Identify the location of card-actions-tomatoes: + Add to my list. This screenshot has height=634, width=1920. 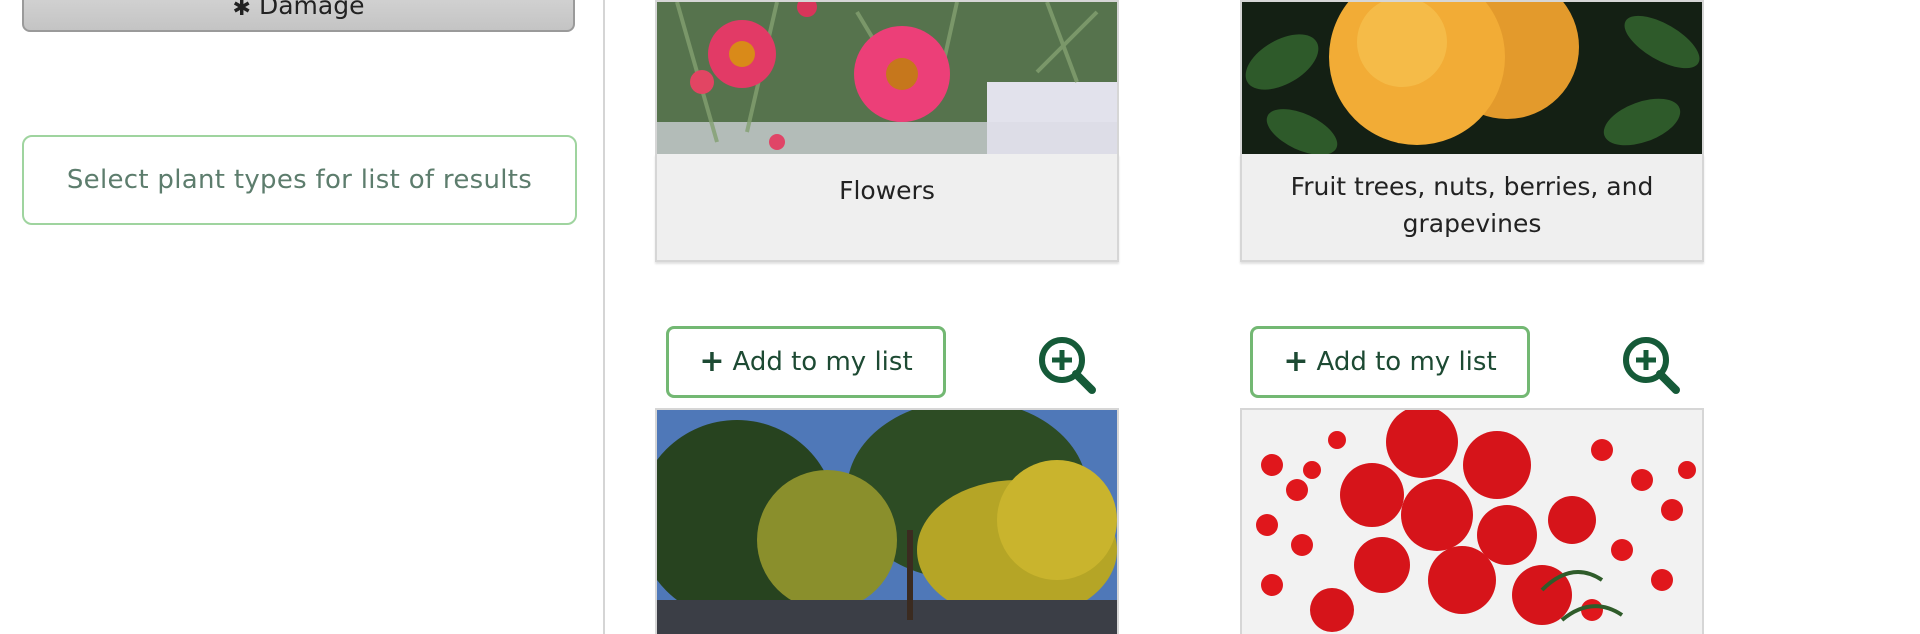
(1472, 364).